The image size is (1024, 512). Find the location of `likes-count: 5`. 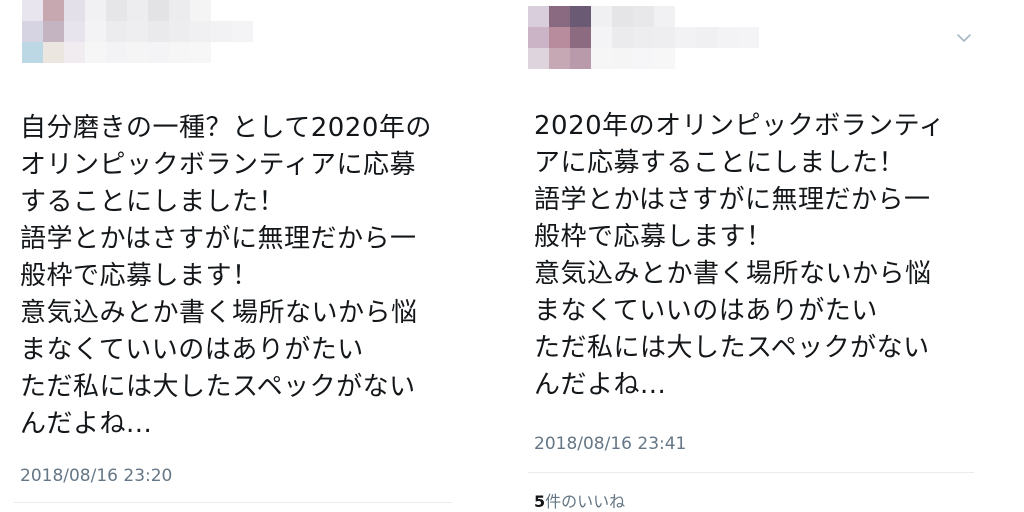

likes-count: 5 is located at coordinates (540, 501).